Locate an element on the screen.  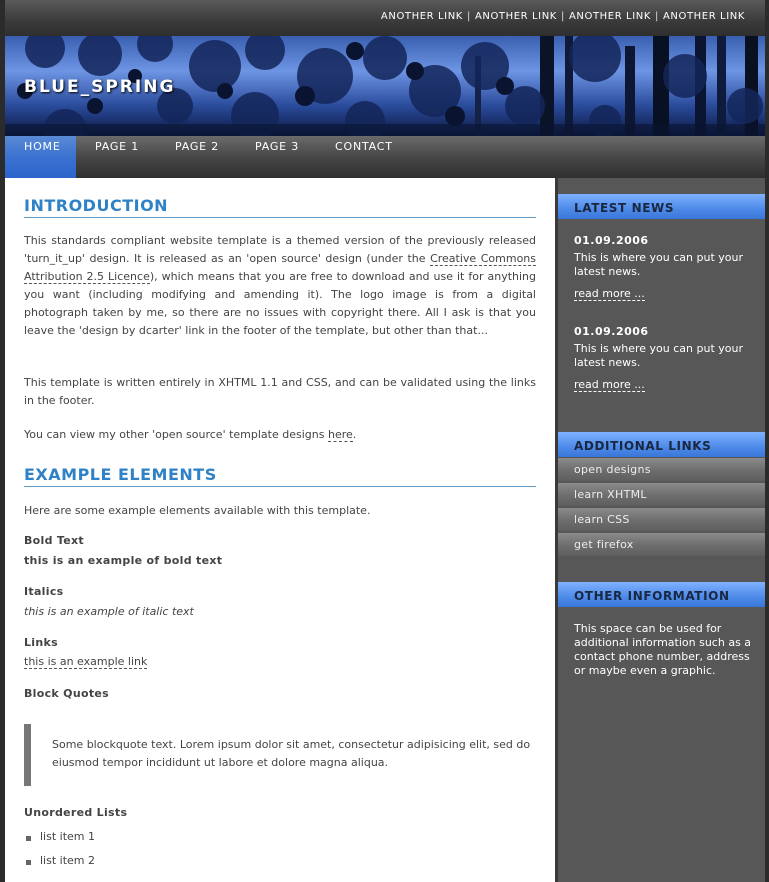
examples-heading: EXAMPLE ELEMENTS is located at coordinates (280, 476).